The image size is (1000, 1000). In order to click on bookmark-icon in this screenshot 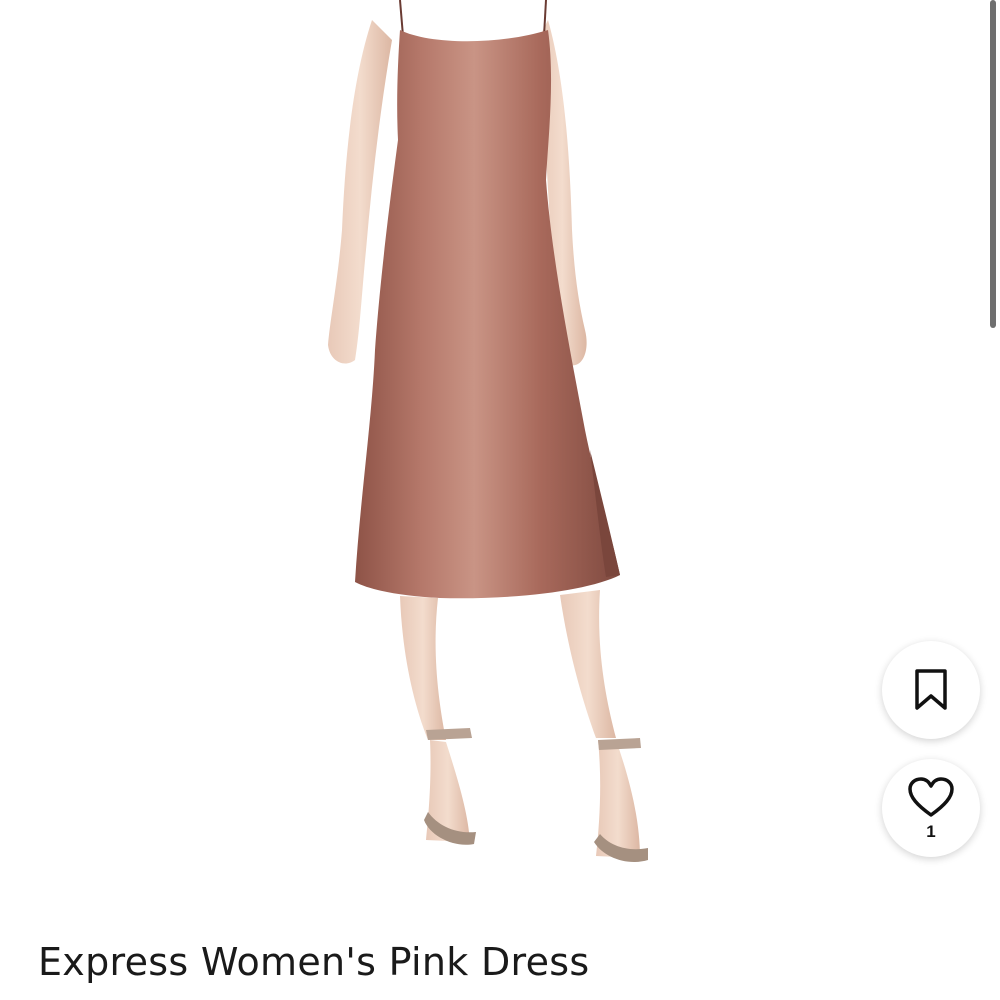, I will do `click(931, 690)`.